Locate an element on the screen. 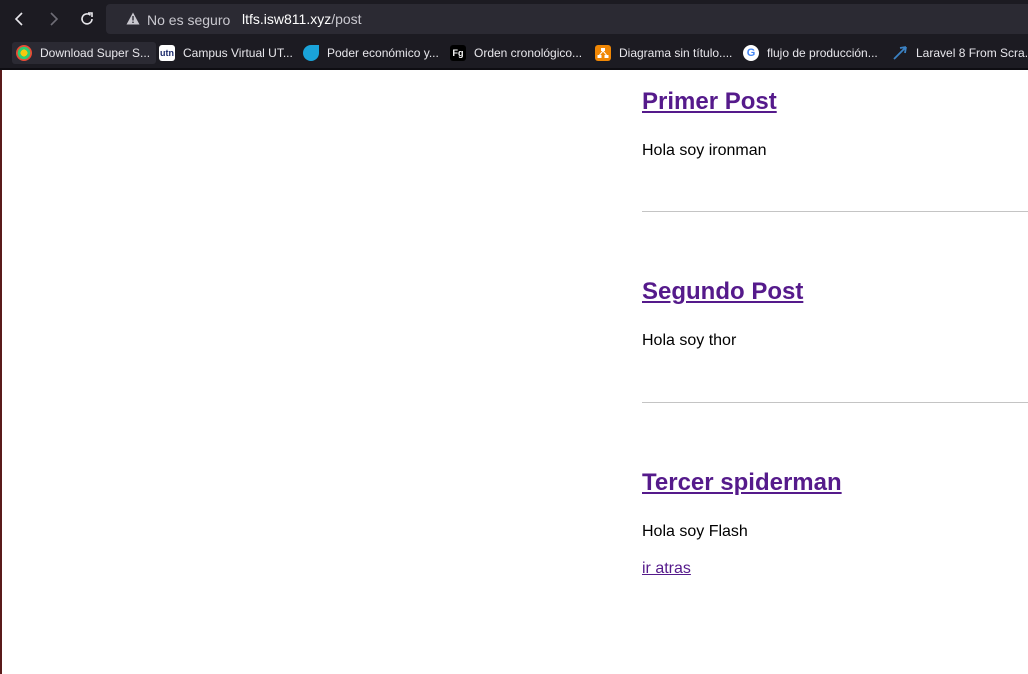 The image size is (1028, 674). post-title-link: Segundo Post is located at coordinates (722, 292).